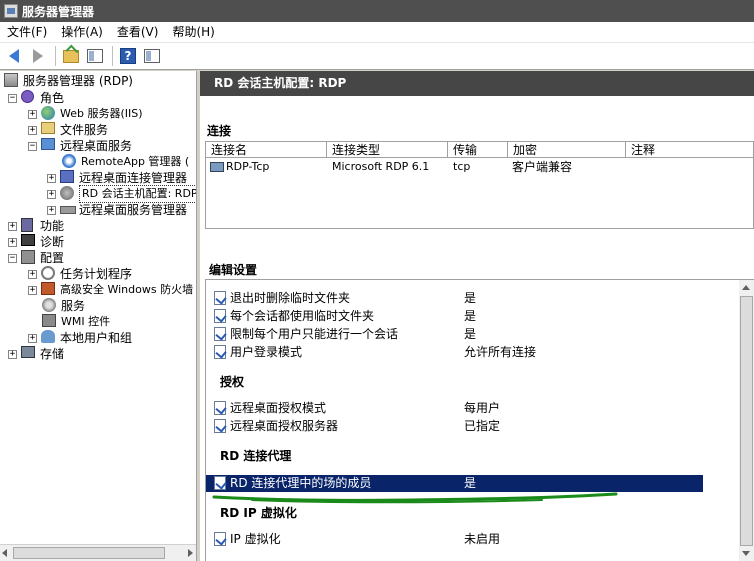  I want to click on clock-icon, so click(49, 274).